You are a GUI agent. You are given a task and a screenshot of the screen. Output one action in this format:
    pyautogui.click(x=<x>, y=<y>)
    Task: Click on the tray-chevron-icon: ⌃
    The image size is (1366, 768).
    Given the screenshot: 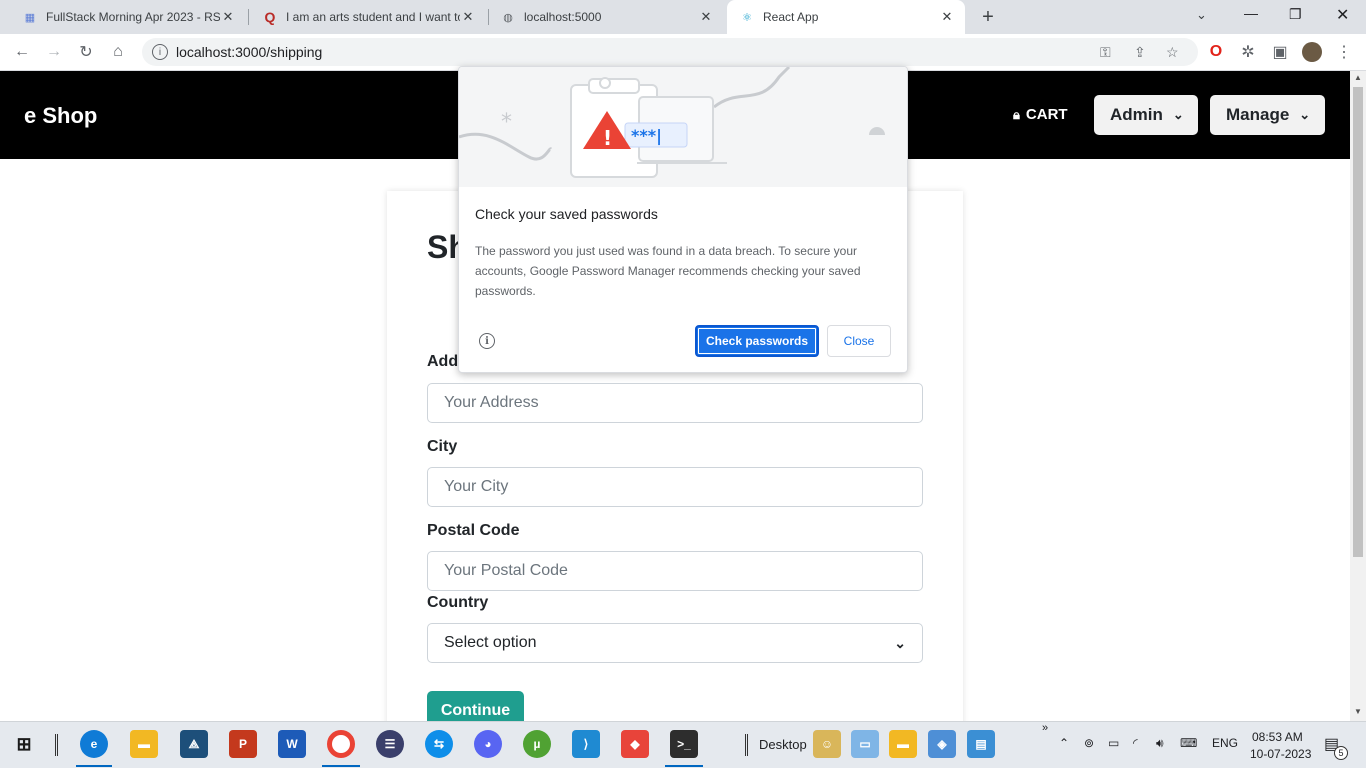 What is the action you would take?
    pyautogui.click(x=1064, y=743)
    